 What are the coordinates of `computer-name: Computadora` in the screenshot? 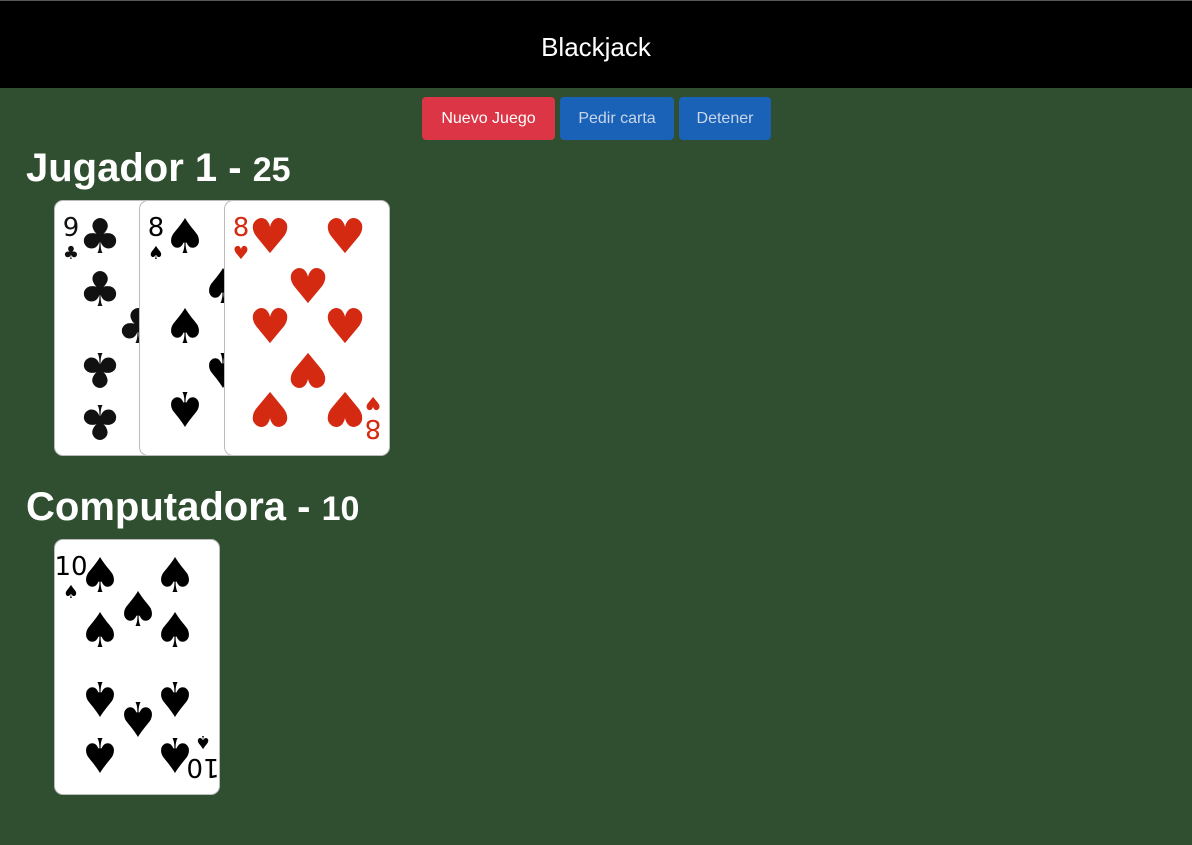 It's located at (156, 507).